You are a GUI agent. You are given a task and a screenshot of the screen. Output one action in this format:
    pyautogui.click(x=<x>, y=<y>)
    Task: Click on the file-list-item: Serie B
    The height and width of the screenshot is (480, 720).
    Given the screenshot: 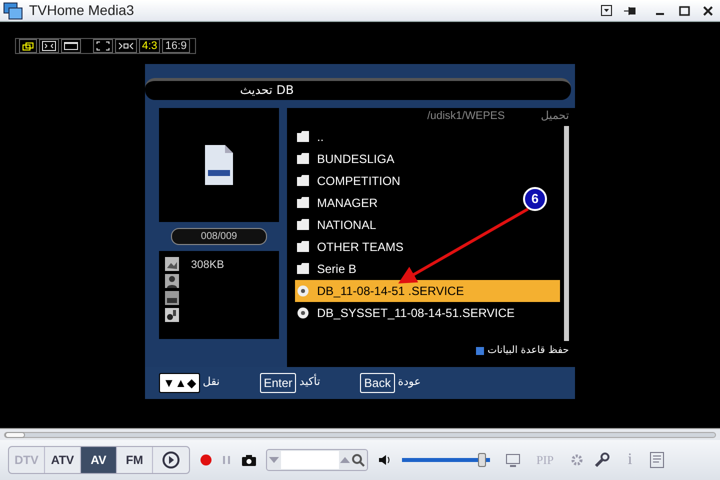 What is the action you would take?
    pyautogui.click(x=327, y=269)
    